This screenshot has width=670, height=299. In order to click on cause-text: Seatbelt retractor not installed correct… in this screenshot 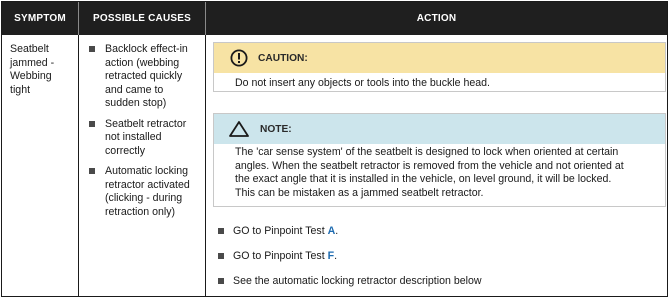, I will do `click(146, 137)`.